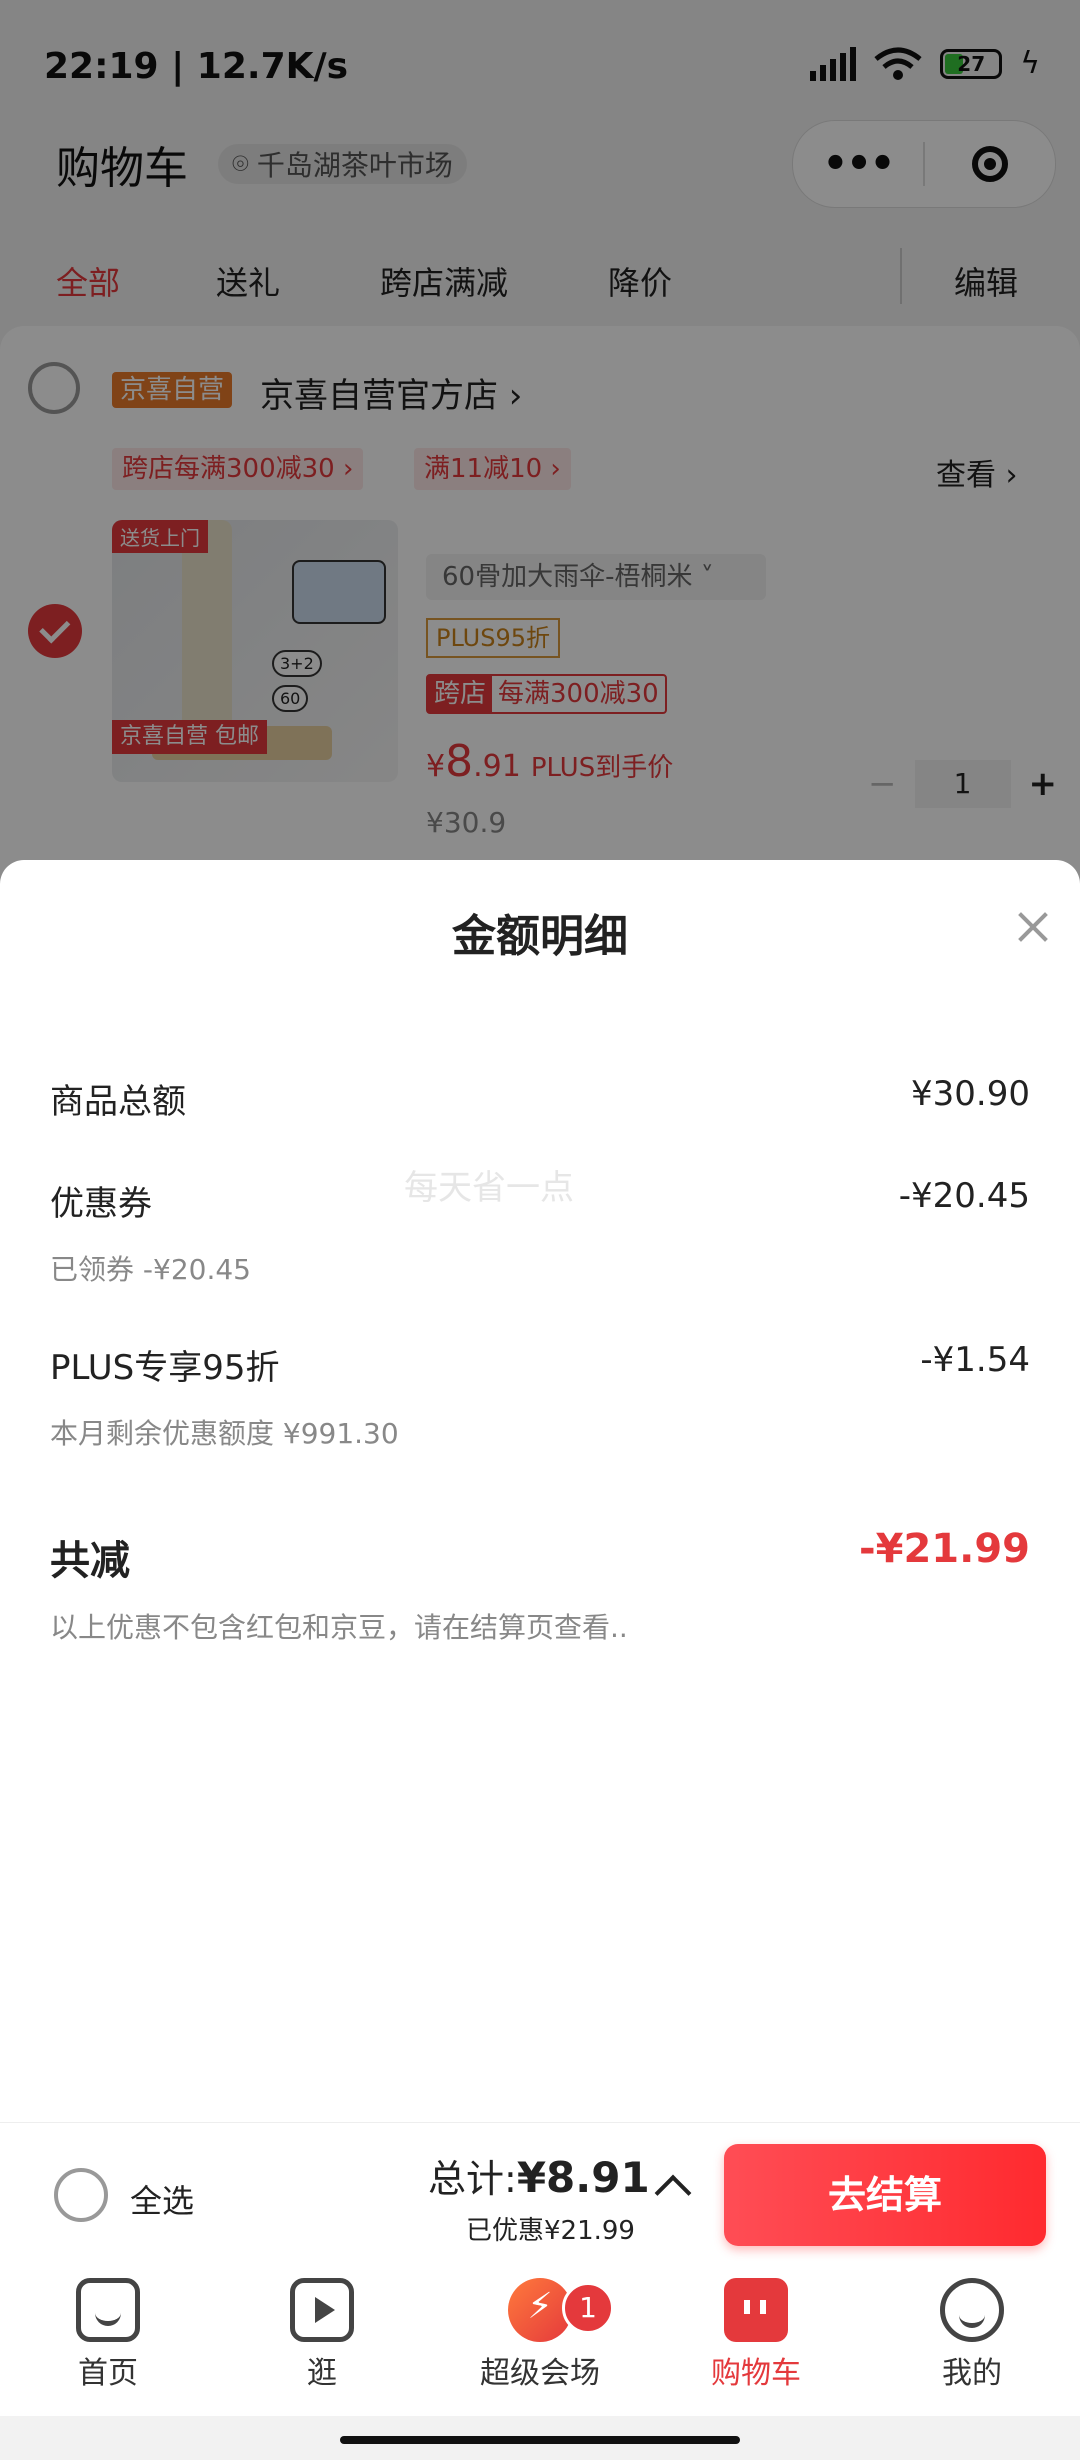 The image size is (1080, 2460). What do you see at coordinates (1033, 927) in the screenshot?
I see `close-icon` at bounding box center [1033, 927].